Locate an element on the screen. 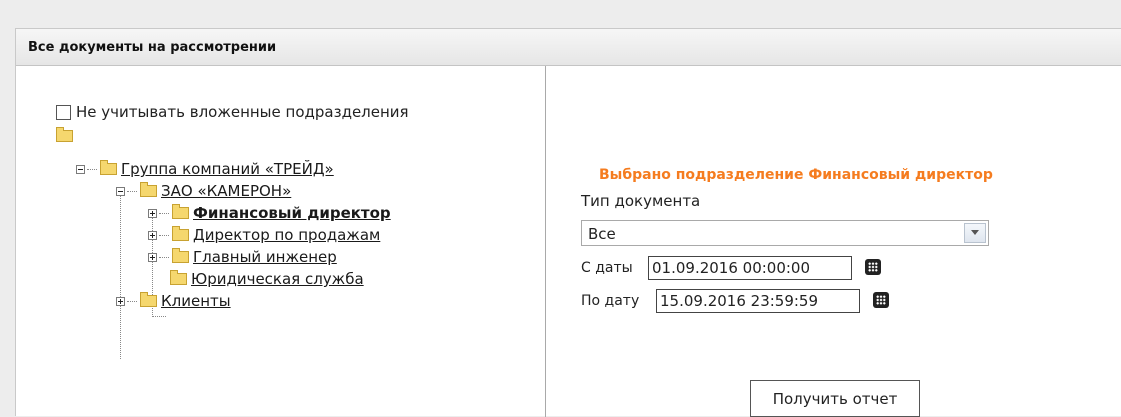 Image resolution: width=1121 pixels, height=417 pixels. tree-node-clients: Клиенты is located at coordinates (173, 301).